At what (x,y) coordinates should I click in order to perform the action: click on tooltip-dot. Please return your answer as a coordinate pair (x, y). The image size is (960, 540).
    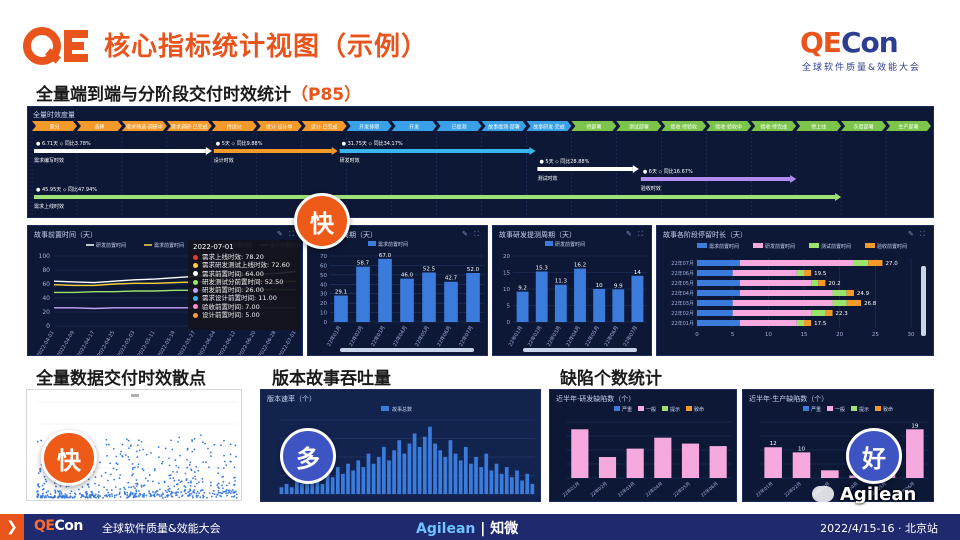
    Looking at the image, I should click on (195, 315).